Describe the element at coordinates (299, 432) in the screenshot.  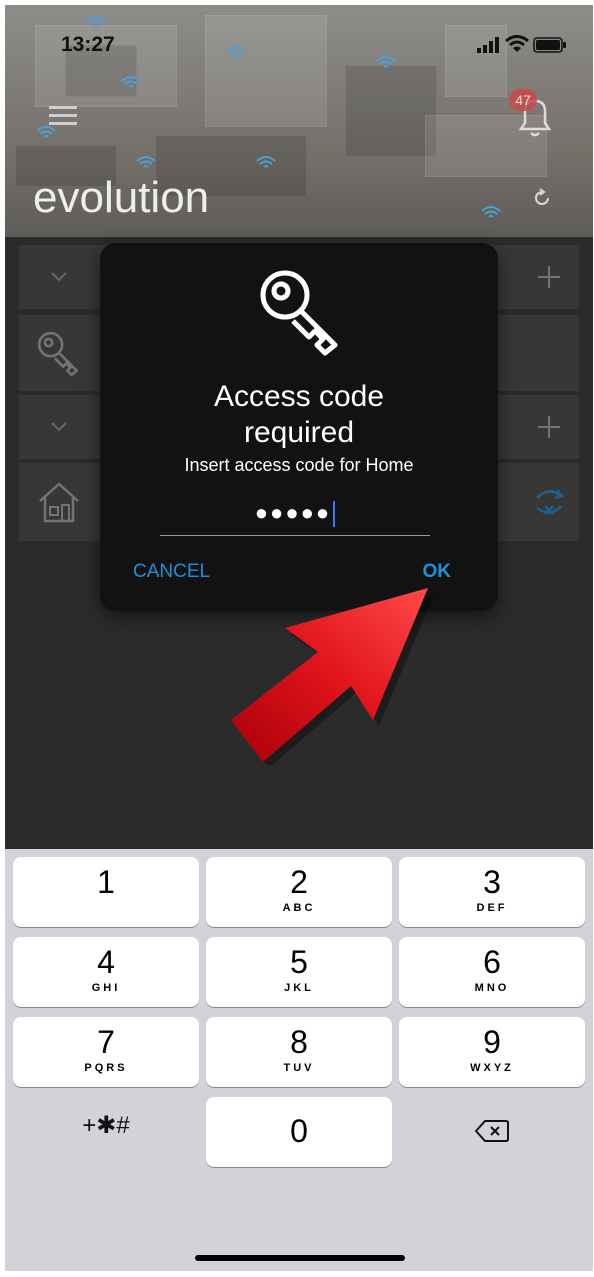
I see `dialog-title-line2: required` at that location.